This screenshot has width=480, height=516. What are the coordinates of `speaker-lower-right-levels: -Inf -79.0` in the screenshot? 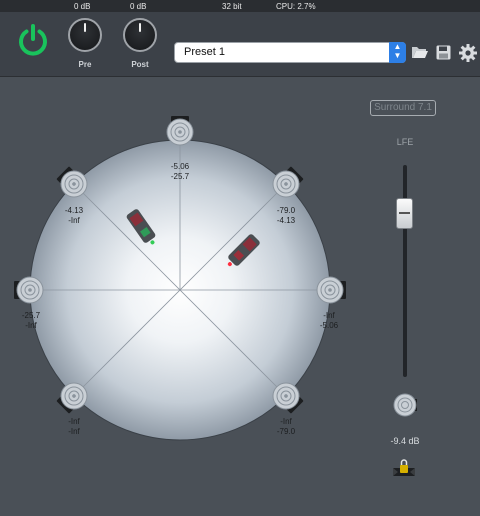 It's located at (286, 426).